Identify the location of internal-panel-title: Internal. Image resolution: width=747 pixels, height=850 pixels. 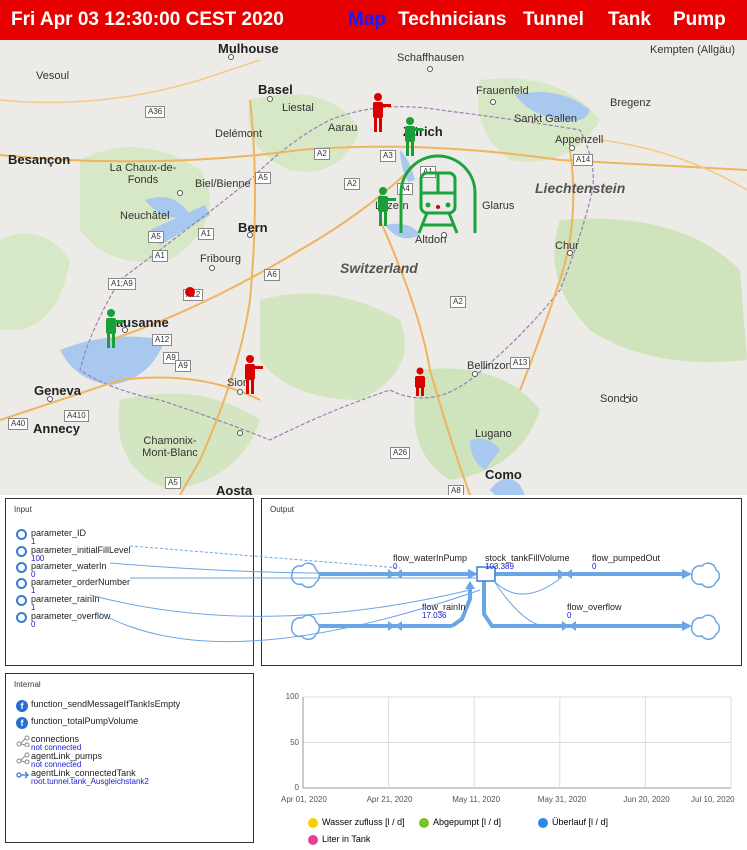
(27, 684).